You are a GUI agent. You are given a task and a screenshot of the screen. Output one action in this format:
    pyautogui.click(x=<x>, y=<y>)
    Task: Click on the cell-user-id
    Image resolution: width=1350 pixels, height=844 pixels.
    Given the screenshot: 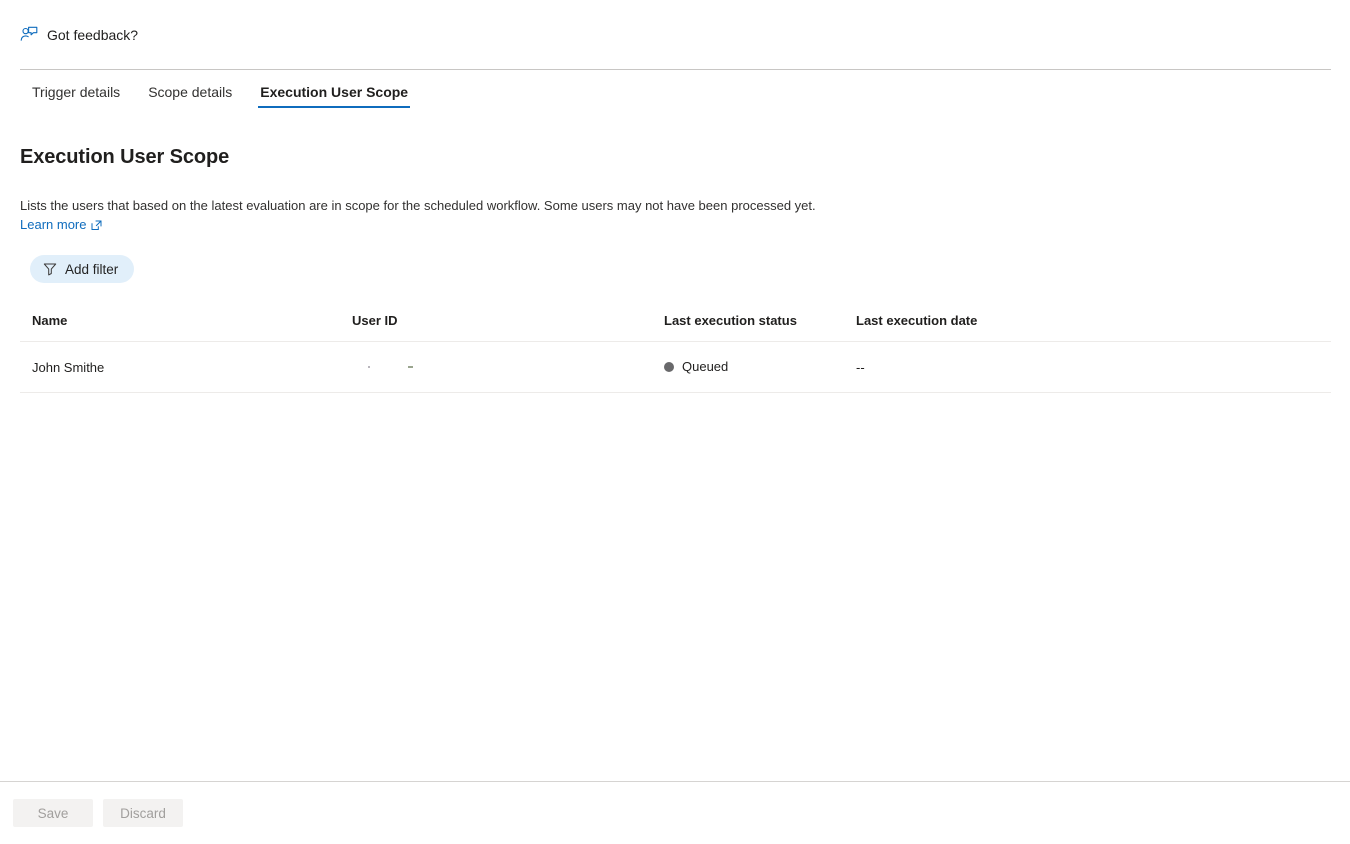 What is the action you would take?
    pyautogui.click(x=508, y=367)
    